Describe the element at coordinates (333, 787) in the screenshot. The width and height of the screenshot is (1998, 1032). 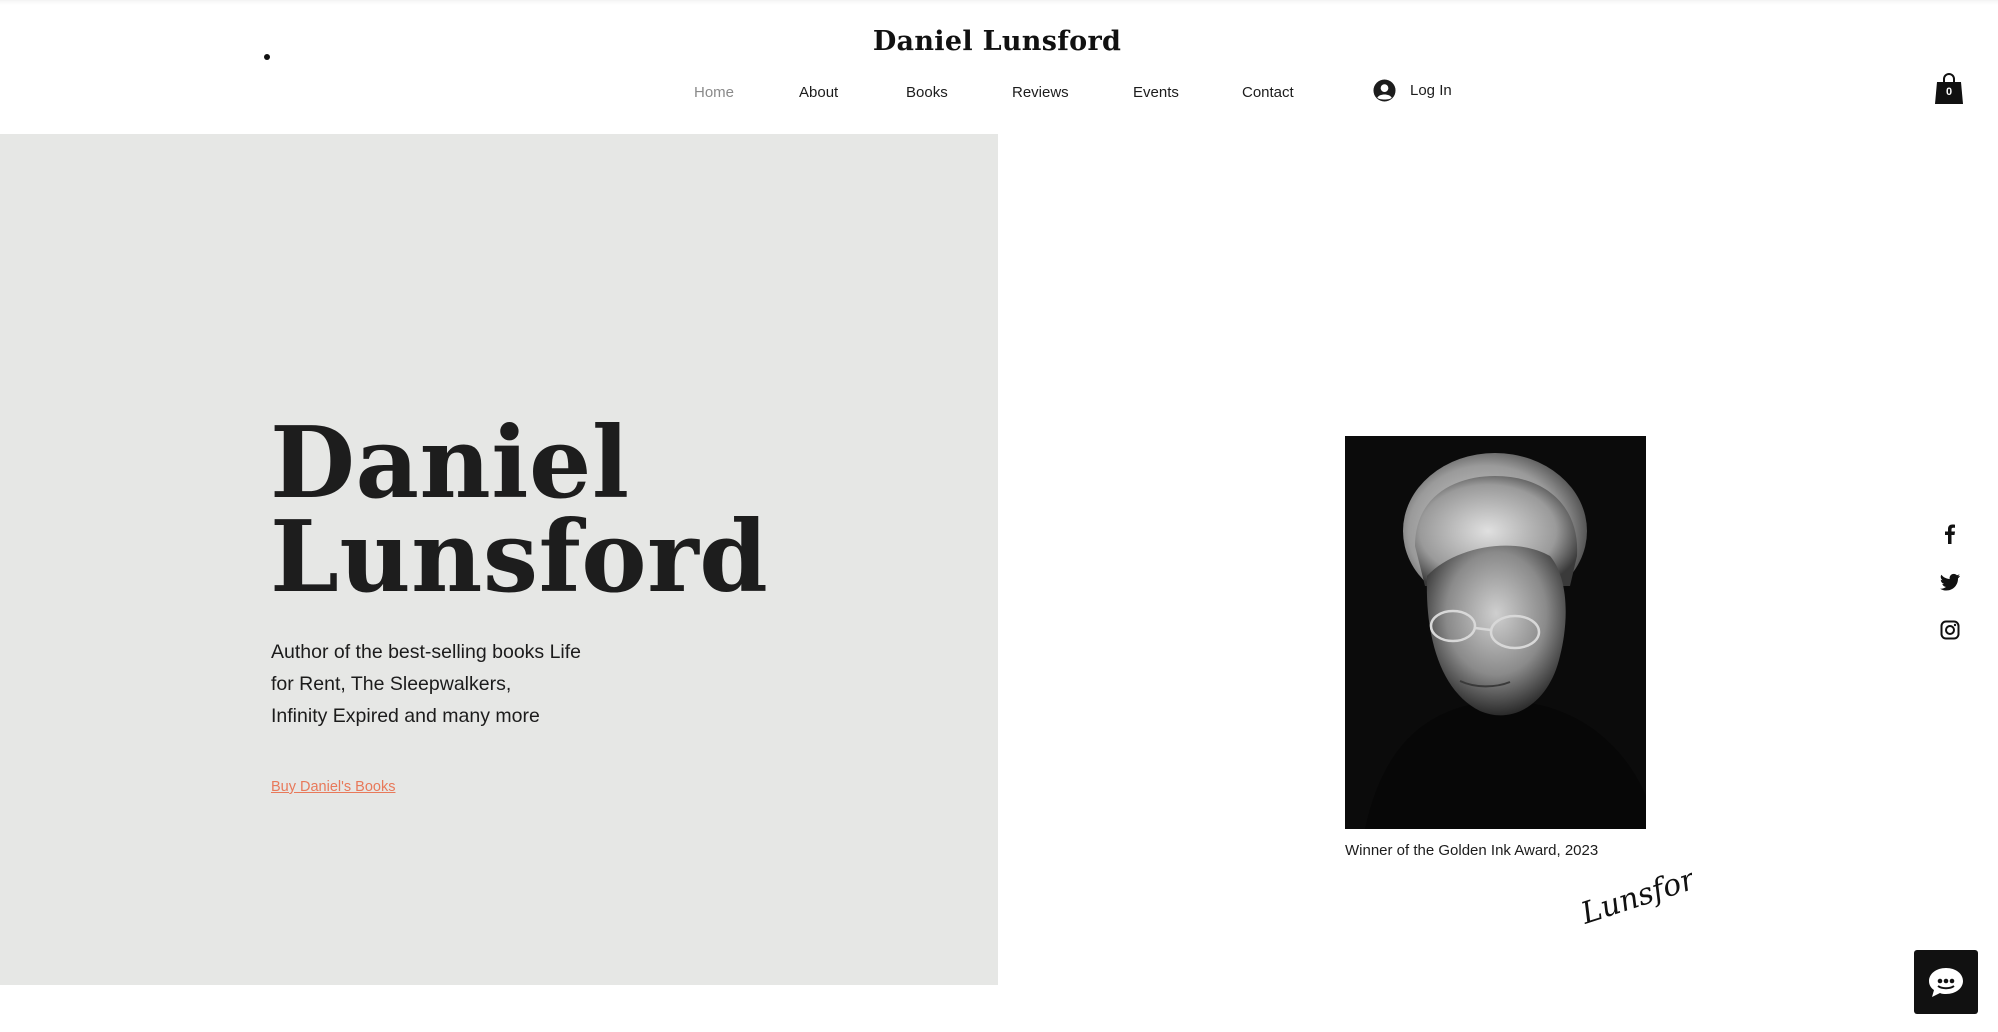
I see `buy-books-link: Buy Daniel's Books` at that location.